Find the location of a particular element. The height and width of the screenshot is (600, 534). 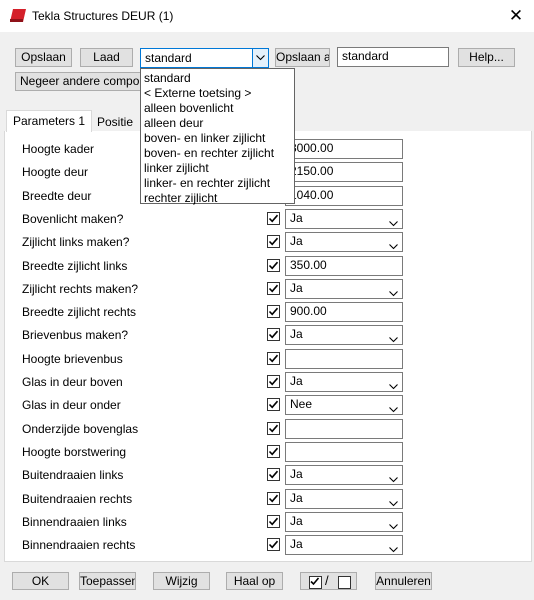

save-as-name-input: standard is located at coordinates (393, 57).